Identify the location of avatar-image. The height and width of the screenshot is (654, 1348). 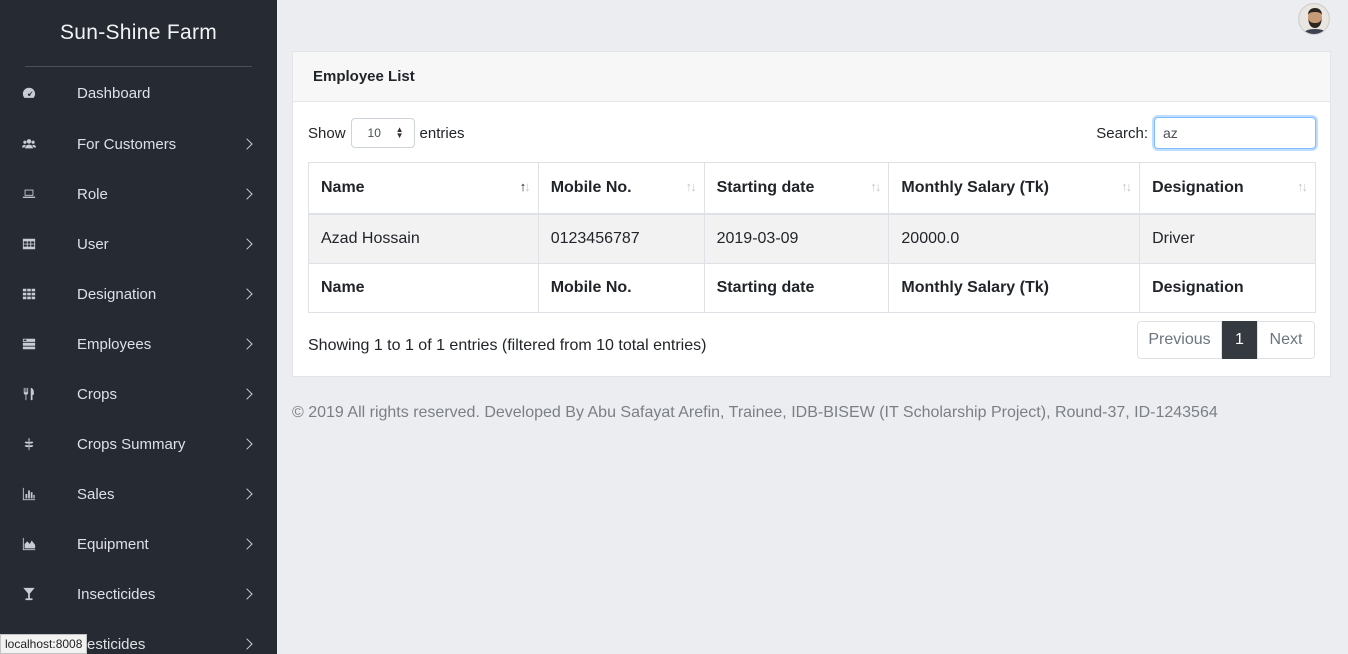
(1314, 19).